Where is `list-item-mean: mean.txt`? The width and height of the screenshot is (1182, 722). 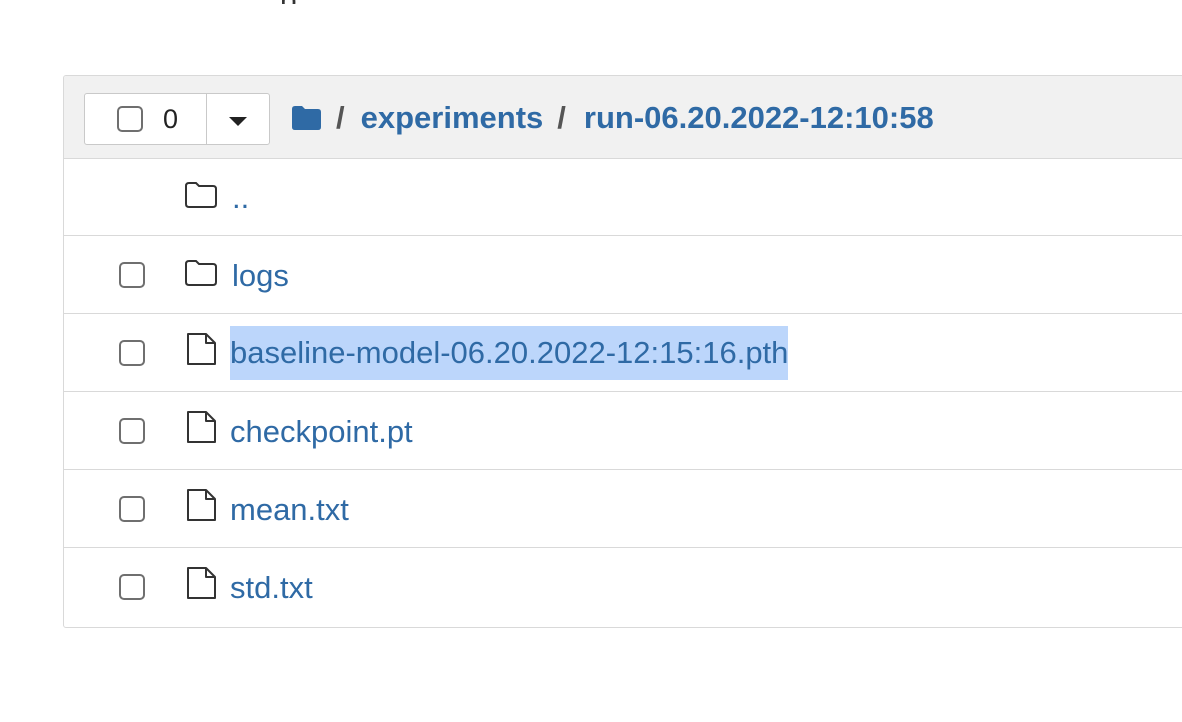 list-item-mean: mean.txt is located at coordinates (623, 509).